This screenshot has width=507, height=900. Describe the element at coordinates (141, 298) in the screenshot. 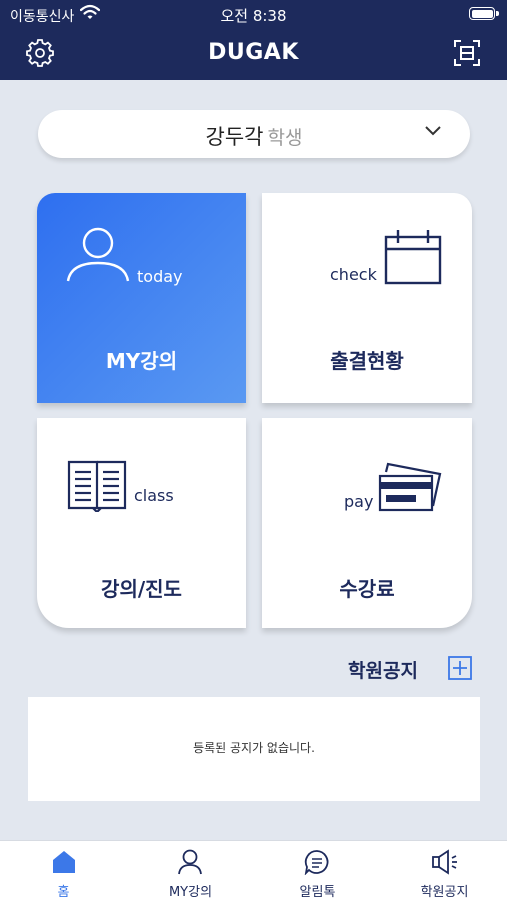

I see `tile-my-lecture: today MY강의` at that location.